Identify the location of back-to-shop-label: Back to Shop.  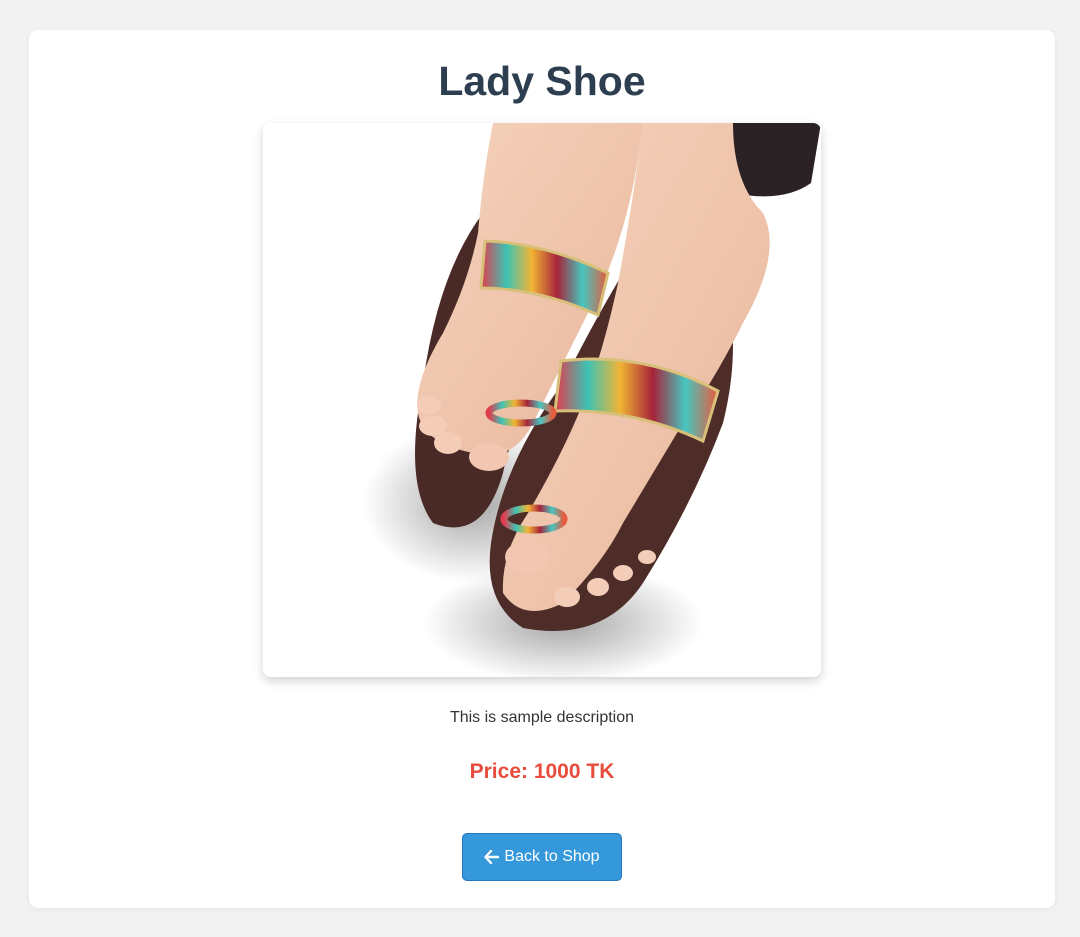
(552, 856).